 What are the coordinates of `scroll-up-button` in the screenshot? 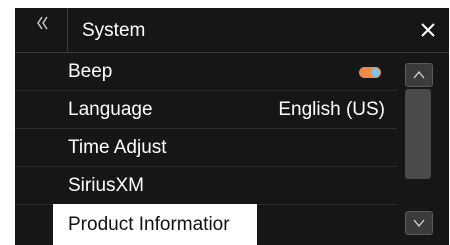 It's located at (419, 75).